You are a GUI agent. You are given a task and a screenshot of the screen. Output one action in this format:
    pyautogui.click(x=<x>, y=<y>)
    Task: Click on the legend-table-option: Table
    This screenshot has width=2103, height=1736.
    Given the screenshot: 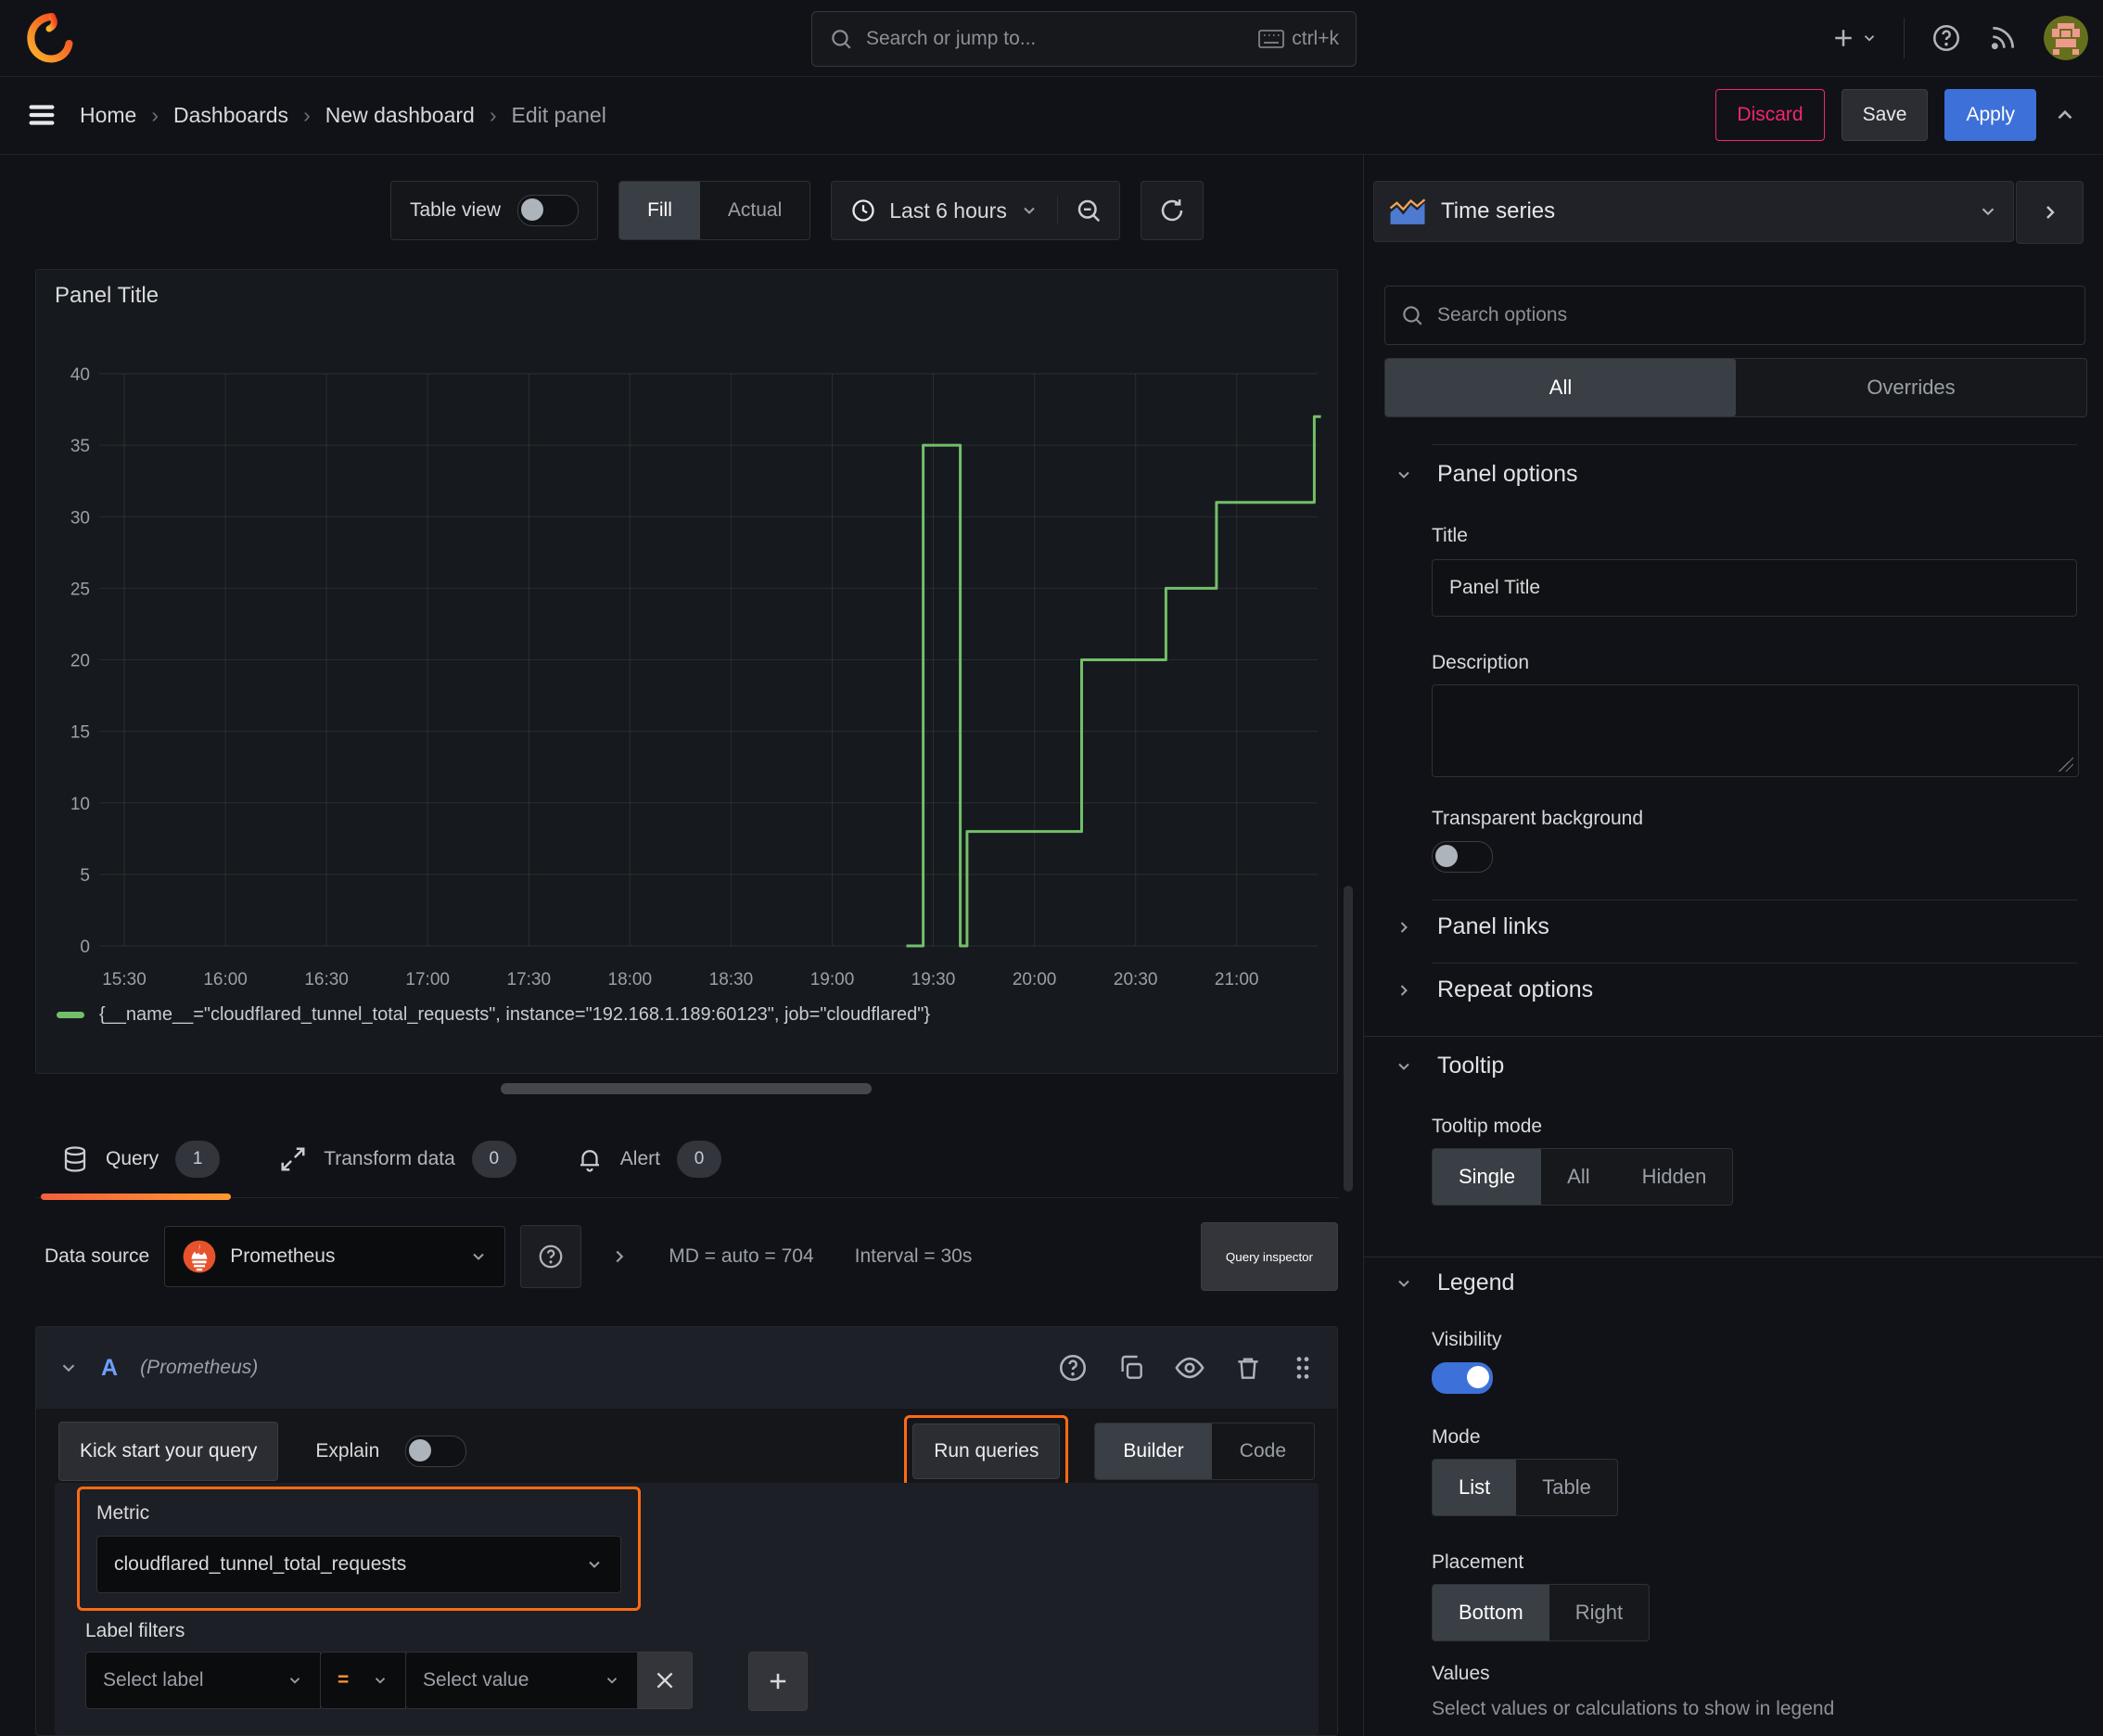 What is the action you would take?
    pyautogui.click(x=1566, y=1487)
    